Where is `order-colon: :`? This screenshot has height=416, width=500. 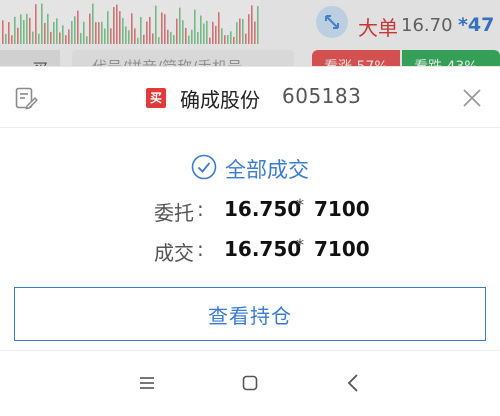 order-colon: : is located at coordinates (200, 209).